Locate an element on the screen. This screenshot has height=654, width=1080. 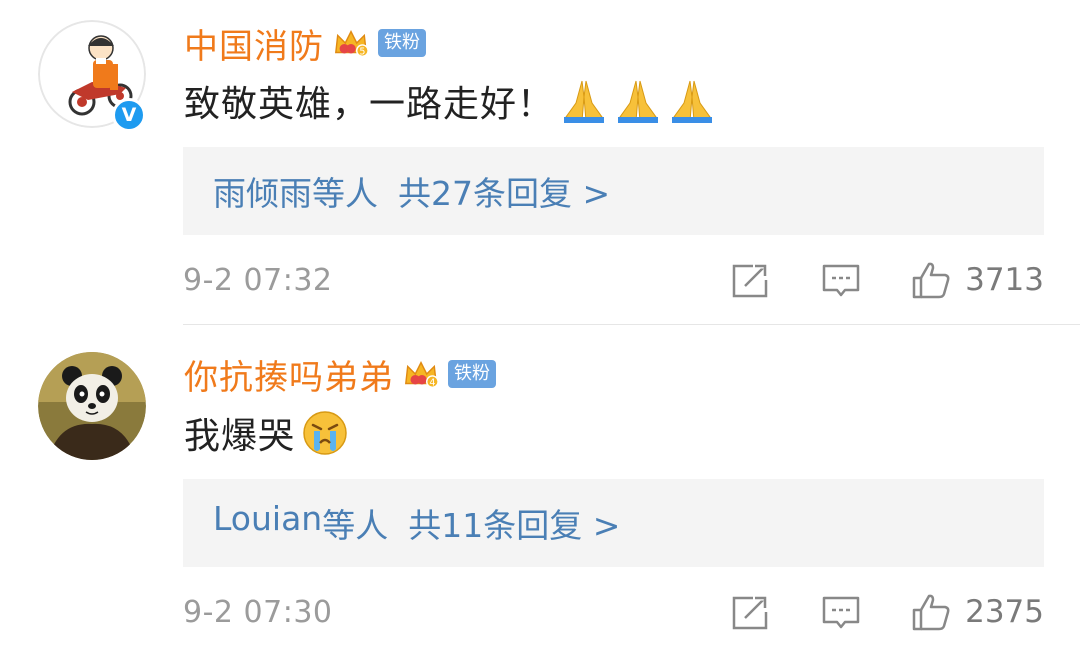
comment-body: 致敬英雄，一路走好！ is located at coordinates (369, 104).